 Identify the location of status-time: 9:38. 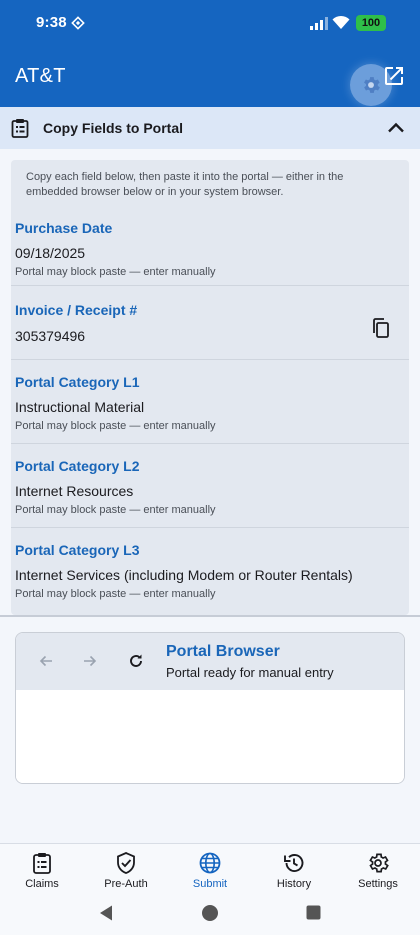
(51, 22).